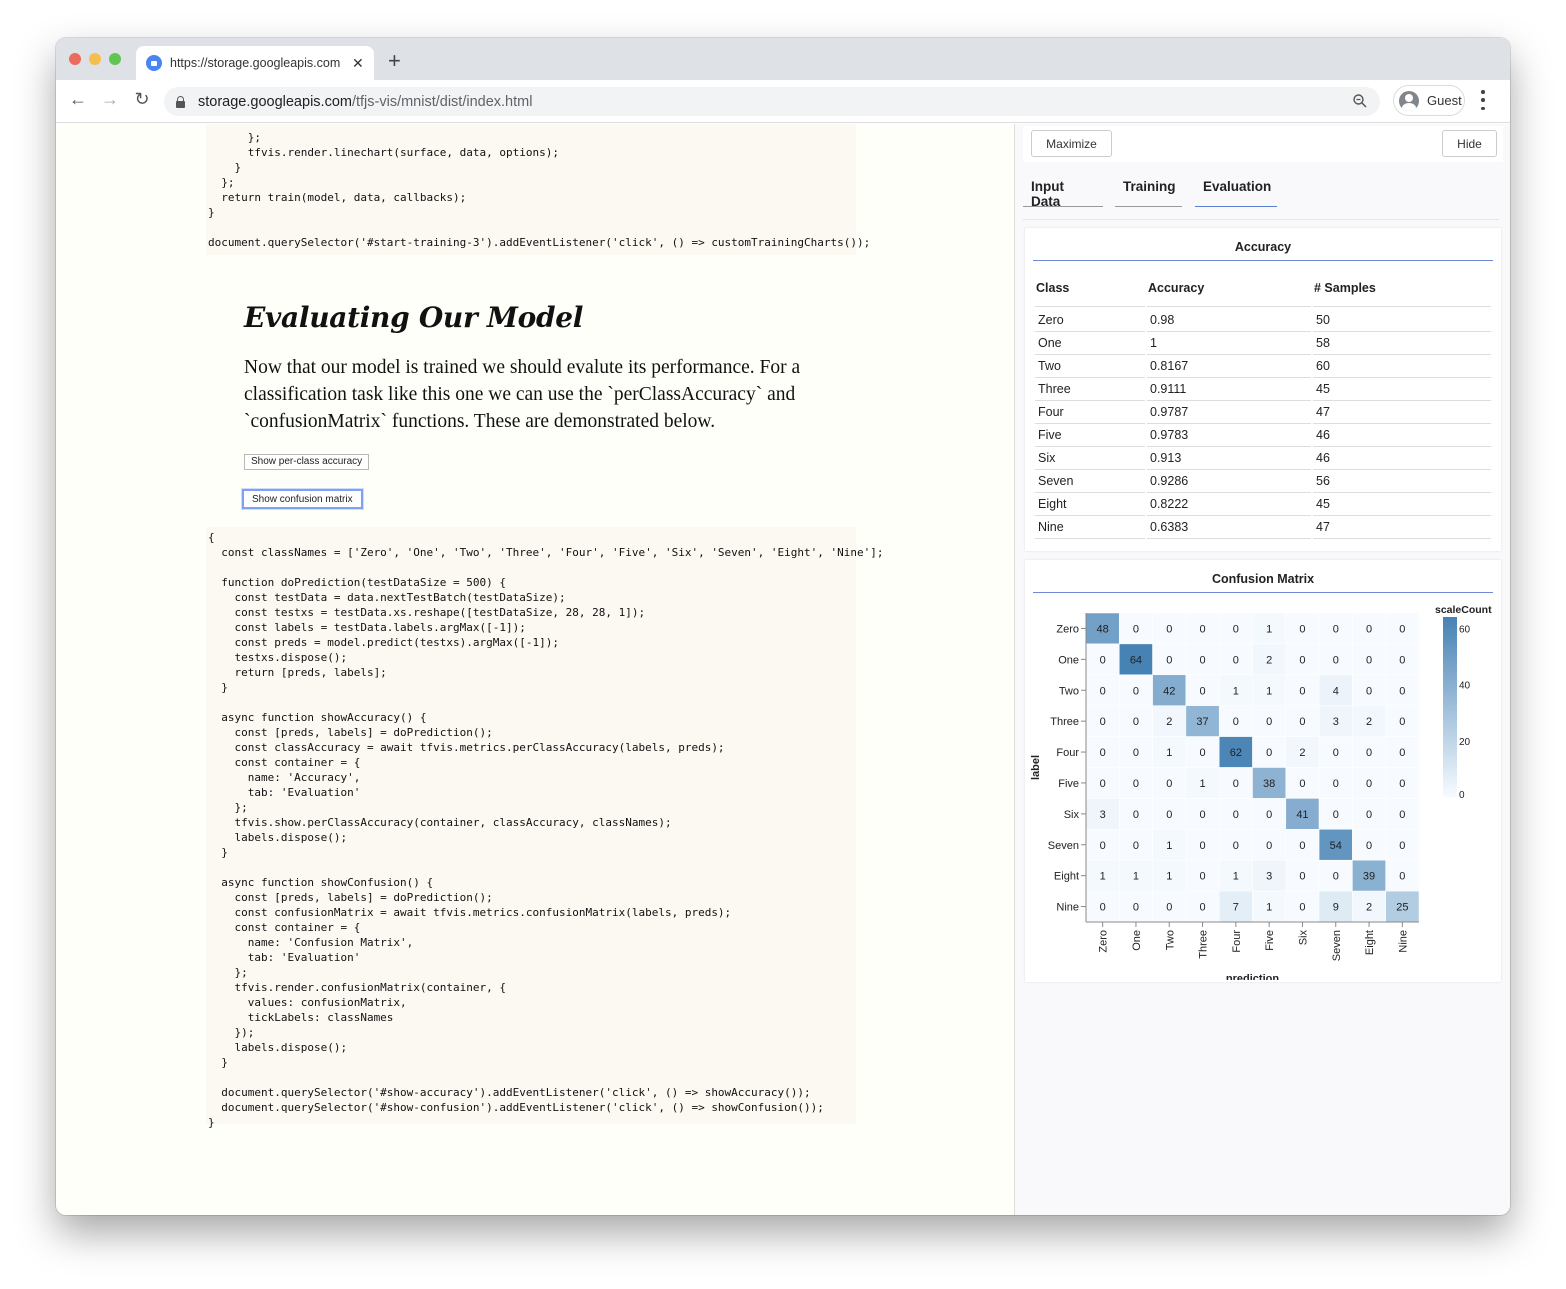  Describe the element at coordinates (1068, 660) in the screenshot. I see `y-tick-label: One` at that location.